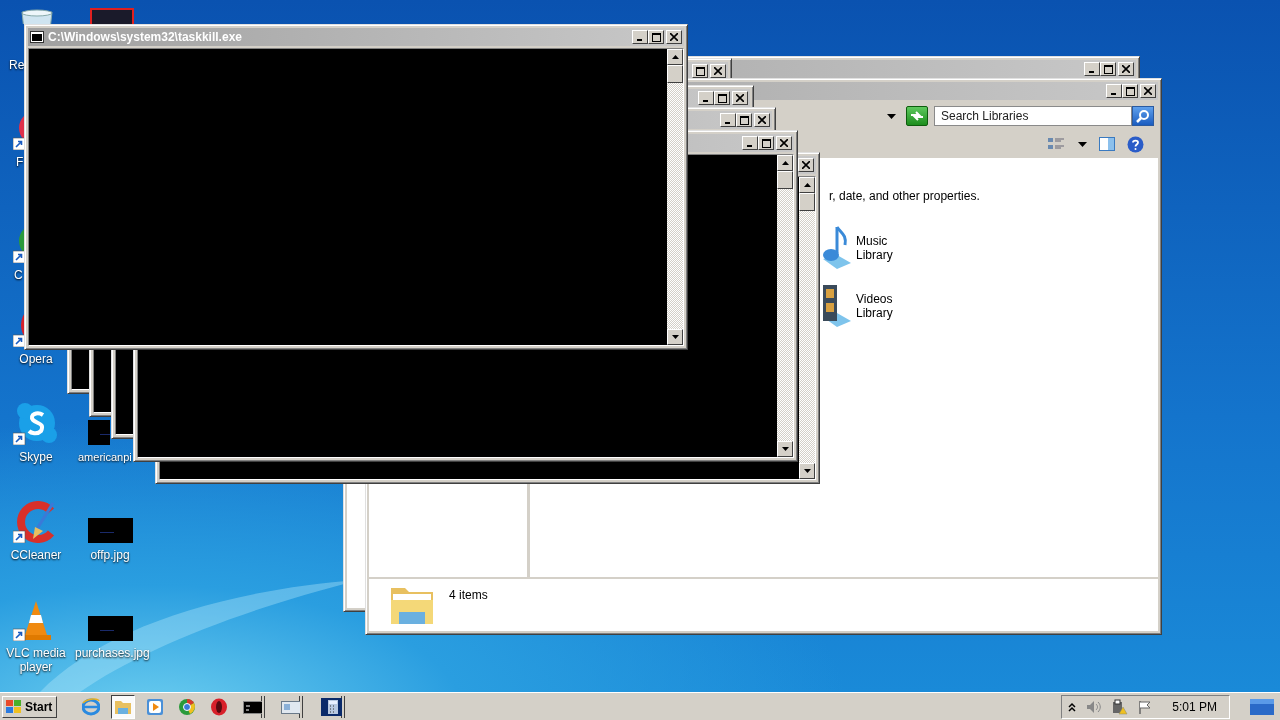 Image resolution: width=1280 pixels, height=720 pixels. I want to click on search-button, so click(1143, 116).